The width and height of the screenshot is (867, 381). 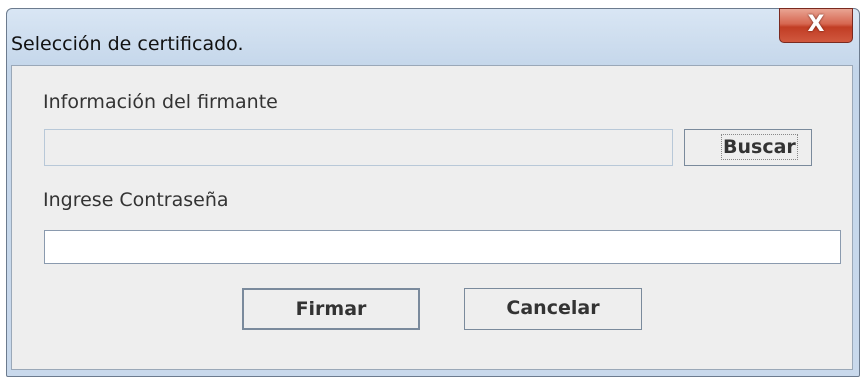 What do you see at coordinates (160, 102) in the screenshot?
I see `signer-info-label: Información del firmante` at bounding box center [160, 102].